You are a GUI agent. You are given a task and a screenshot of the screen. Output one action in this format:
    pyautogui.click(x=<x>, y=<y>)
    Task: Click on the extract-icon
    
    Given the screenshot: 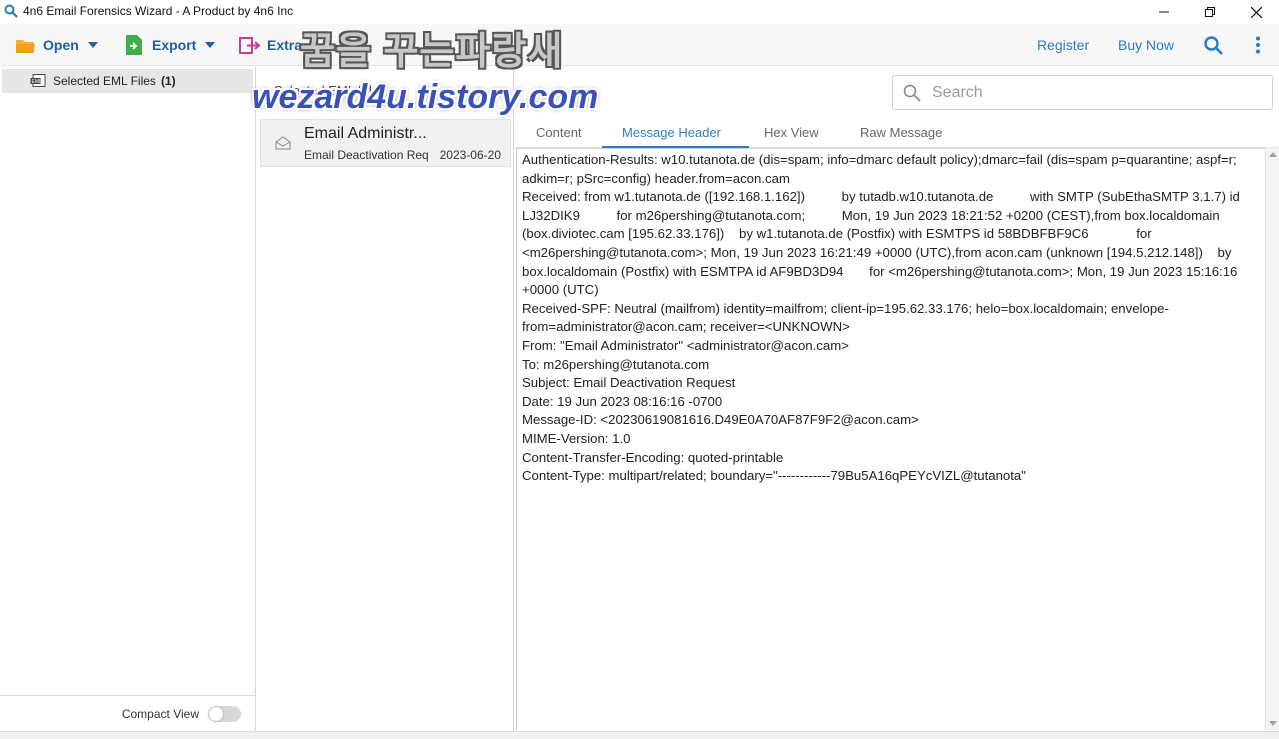 What is the action you would take?
    pyautogui.click(x=249, y=45)
    